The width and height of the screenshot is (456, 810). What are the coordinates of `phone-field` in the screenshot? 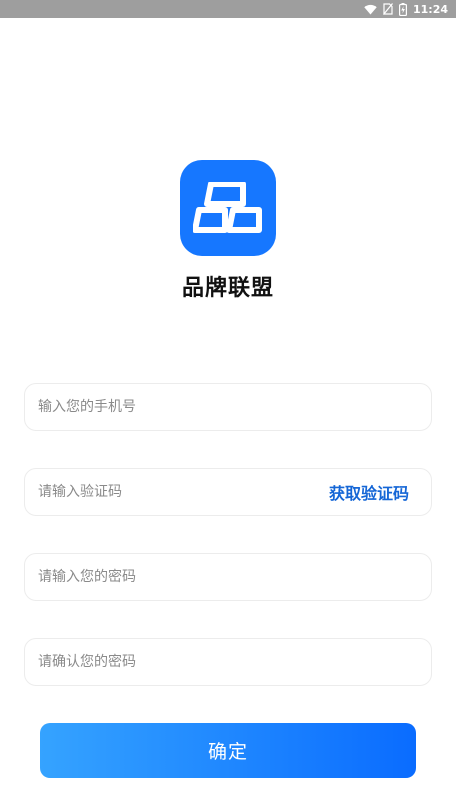 It's located at (228, 407).